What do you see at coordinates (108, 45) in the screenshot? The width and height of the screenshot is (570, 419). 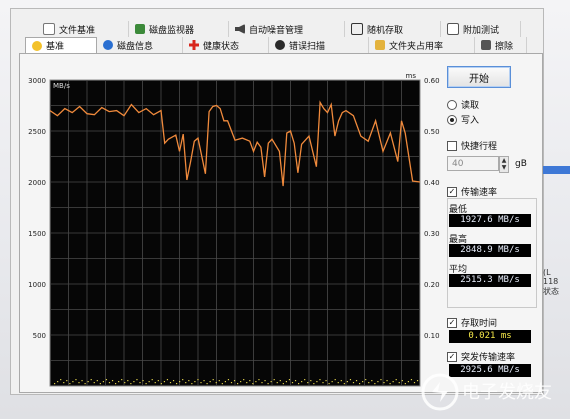 I see `info-icon` at bounding box center [108, 45].